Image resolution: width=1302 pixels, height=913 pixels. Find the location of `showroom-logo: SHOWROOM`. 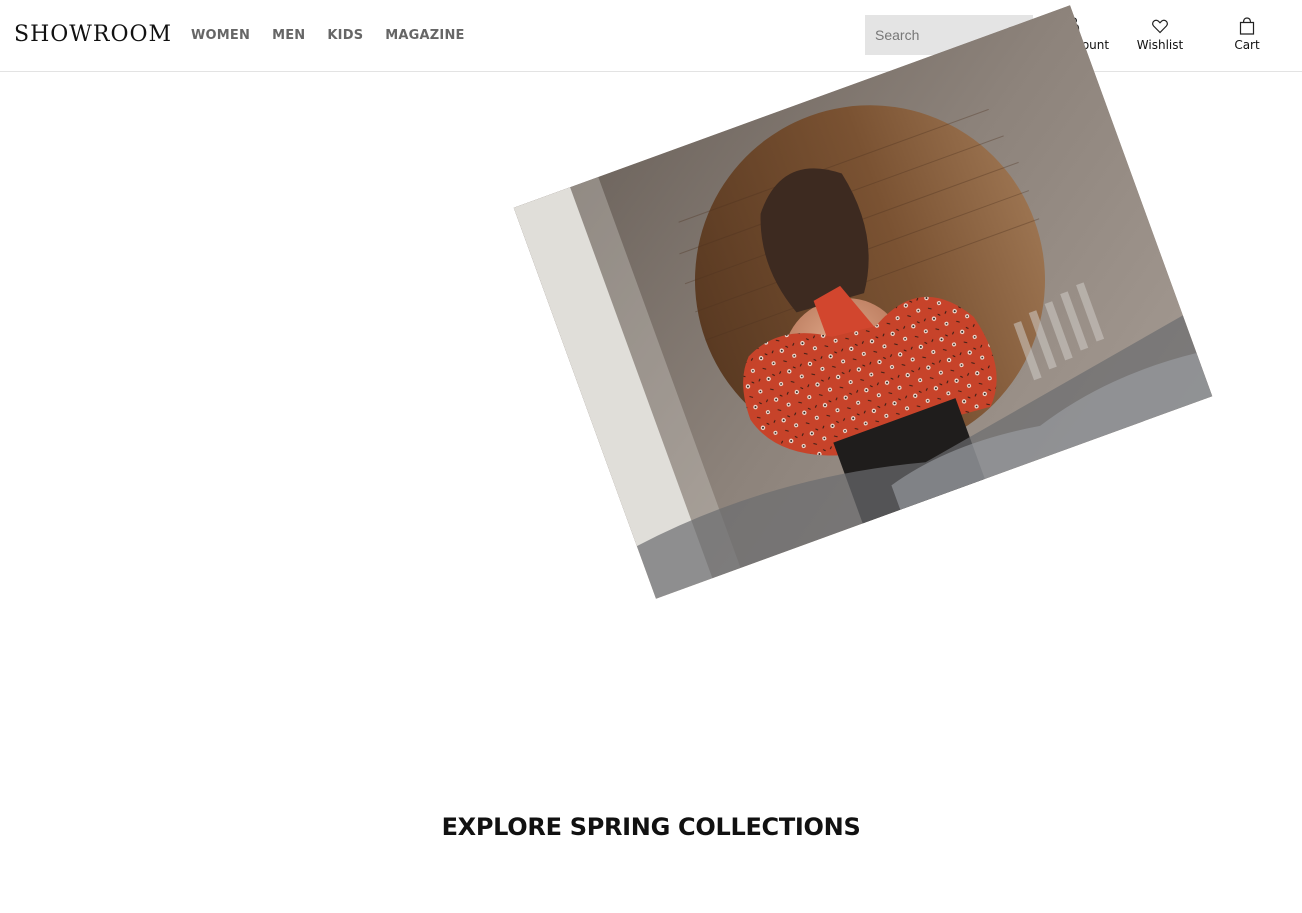

showroom-logo: SHOWROOM is located at coordinates (93, 35).